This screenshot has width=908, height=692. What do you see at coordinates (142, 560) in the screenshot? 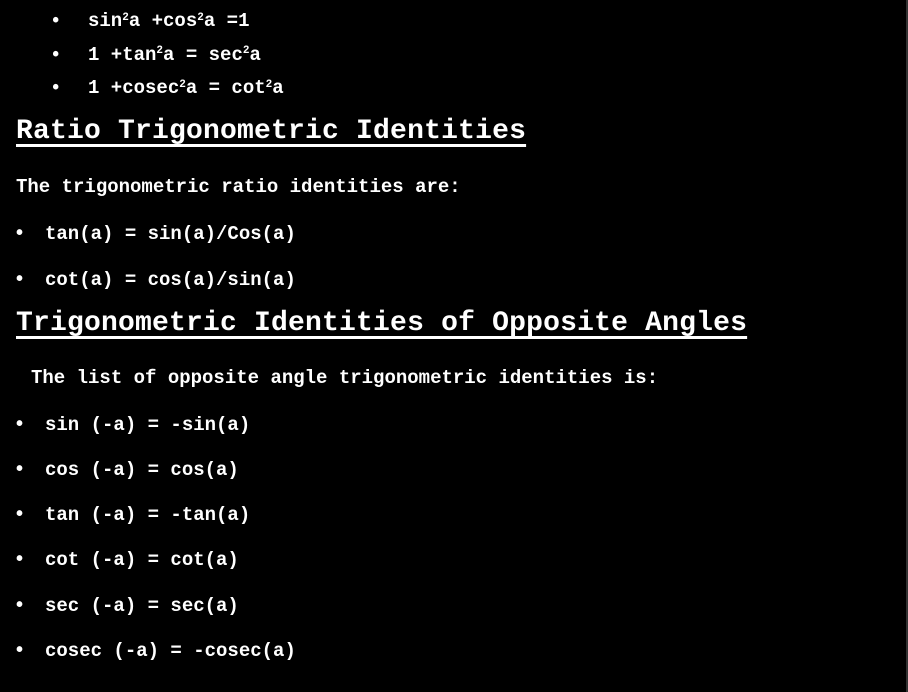
I see `identity-text: cot (-a) = cot(a)` at bounding box center [142, 560].